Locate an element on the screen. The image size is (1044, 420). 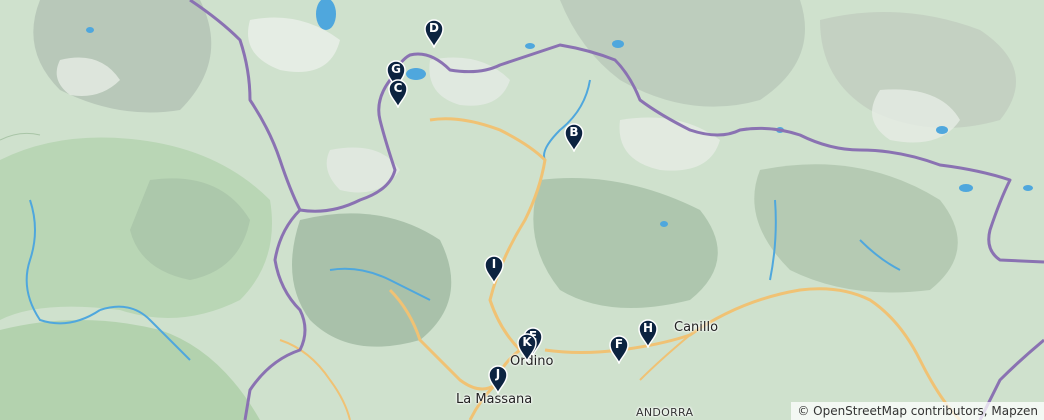
place-label-andorra: ANDORRA is located at coordinates (665, 412).